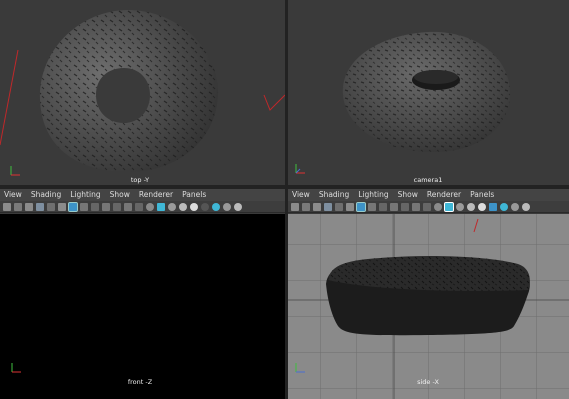 Image resolution: width=569 pixels, height=399 pixels. Describe the element at coordinates (428, 180) in the screenshot. I see `viewport-label: camera1` at that location.